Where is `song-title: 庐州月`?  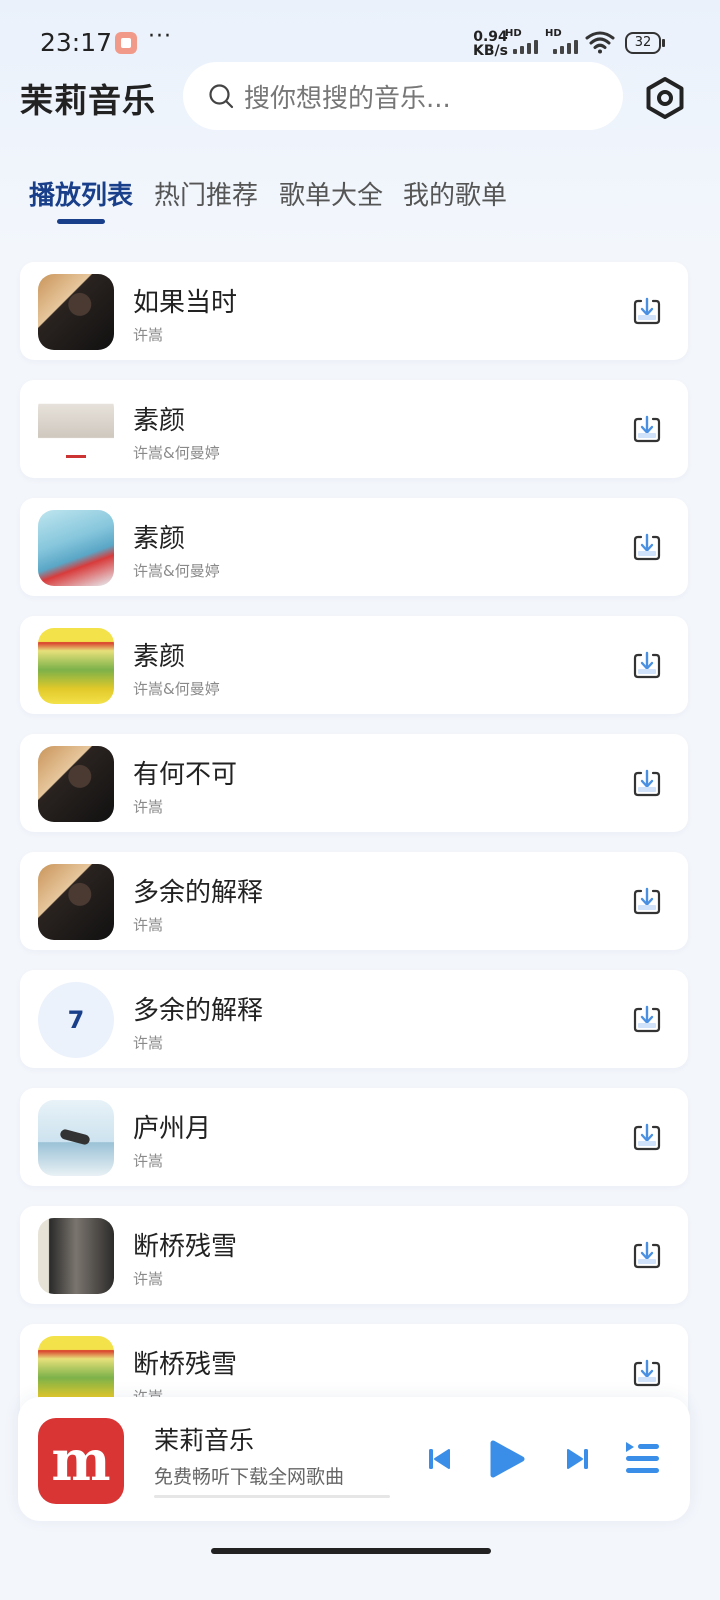 song-title: 庐州月 is located at coordinates (172, 1129).